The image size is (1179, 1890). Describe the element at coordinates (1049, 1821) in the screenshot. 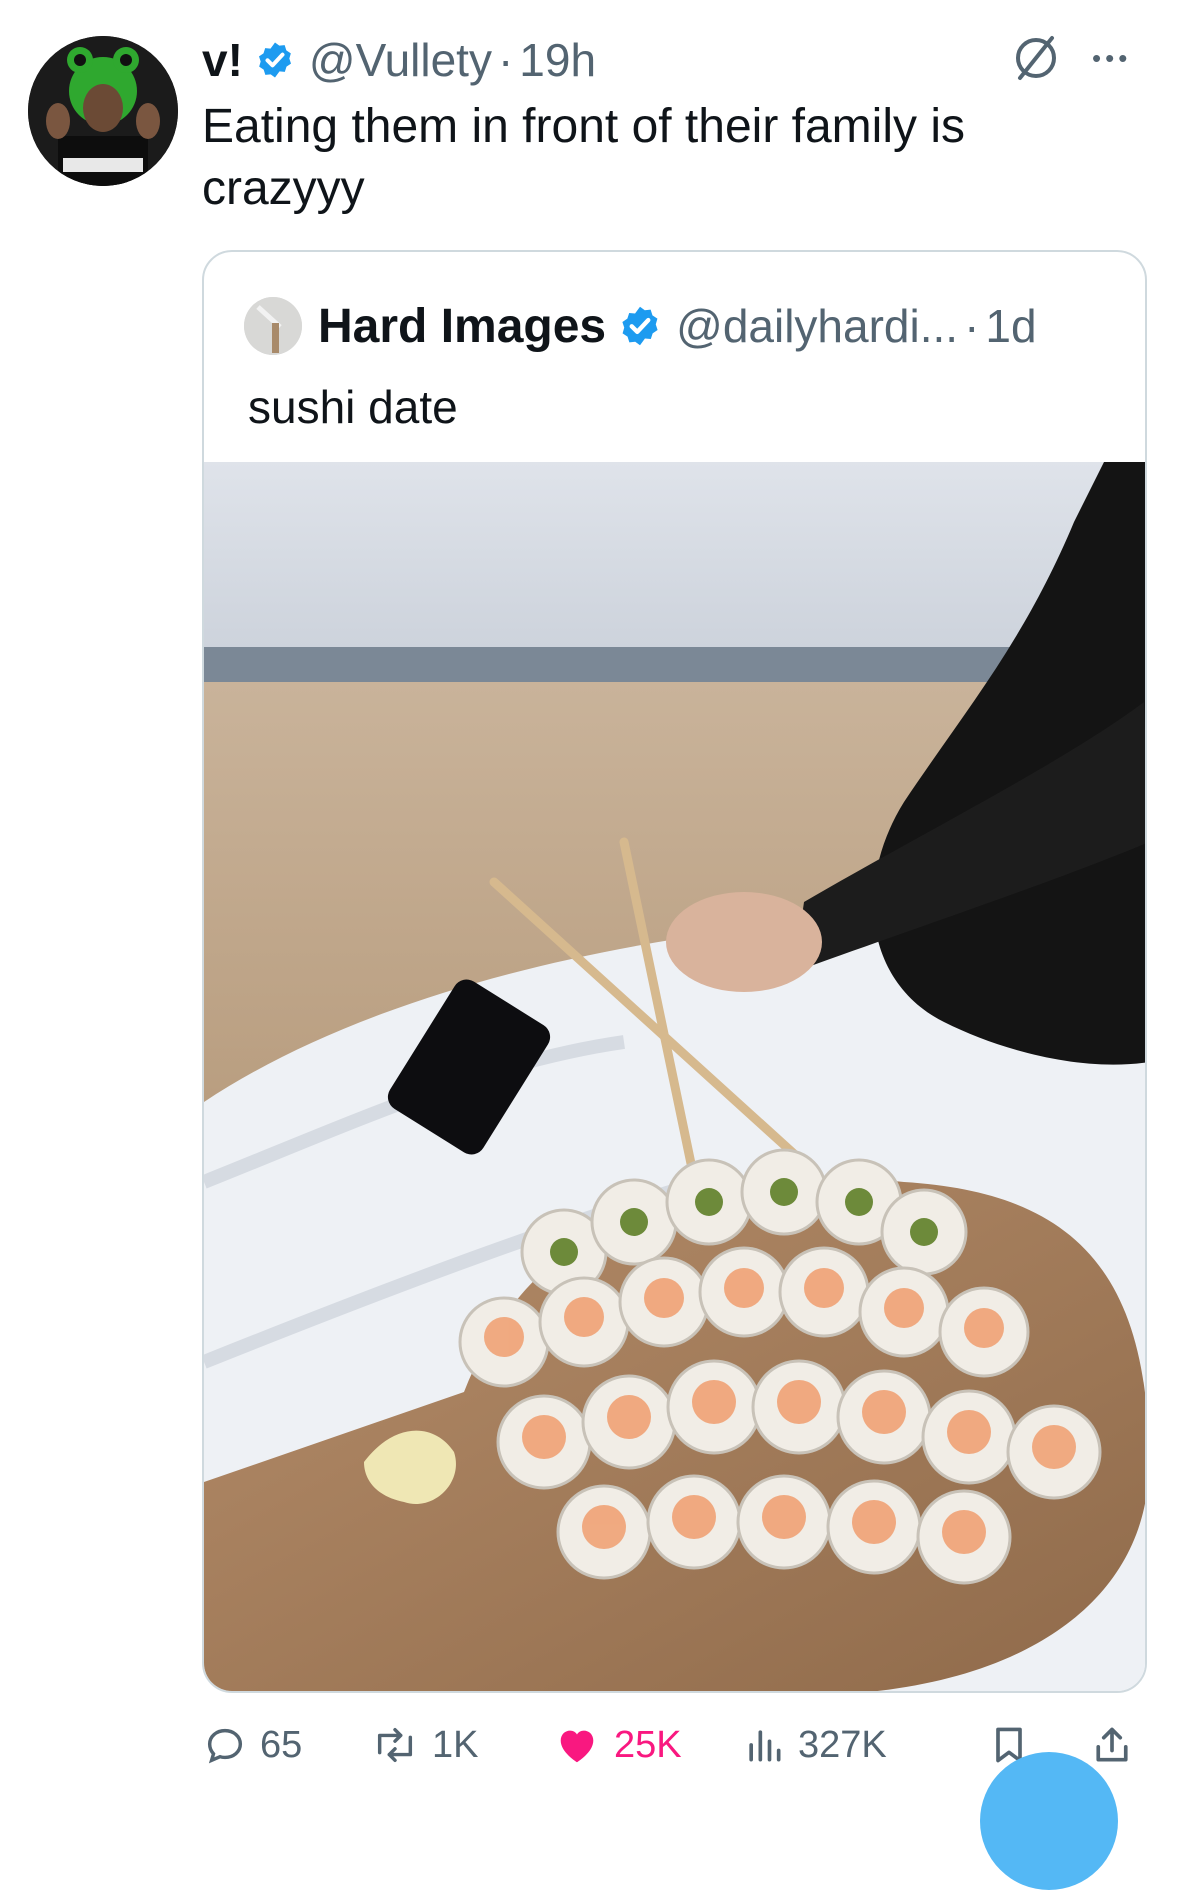

I see `compose-fab-button` at that location.